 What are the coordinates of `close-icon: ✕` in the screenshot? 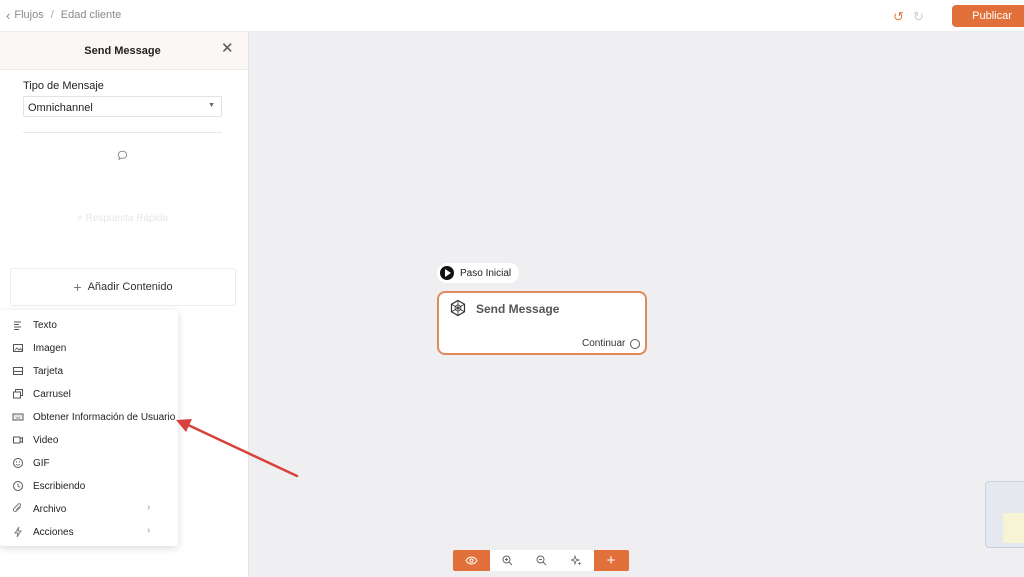 It's located at (227, 48).